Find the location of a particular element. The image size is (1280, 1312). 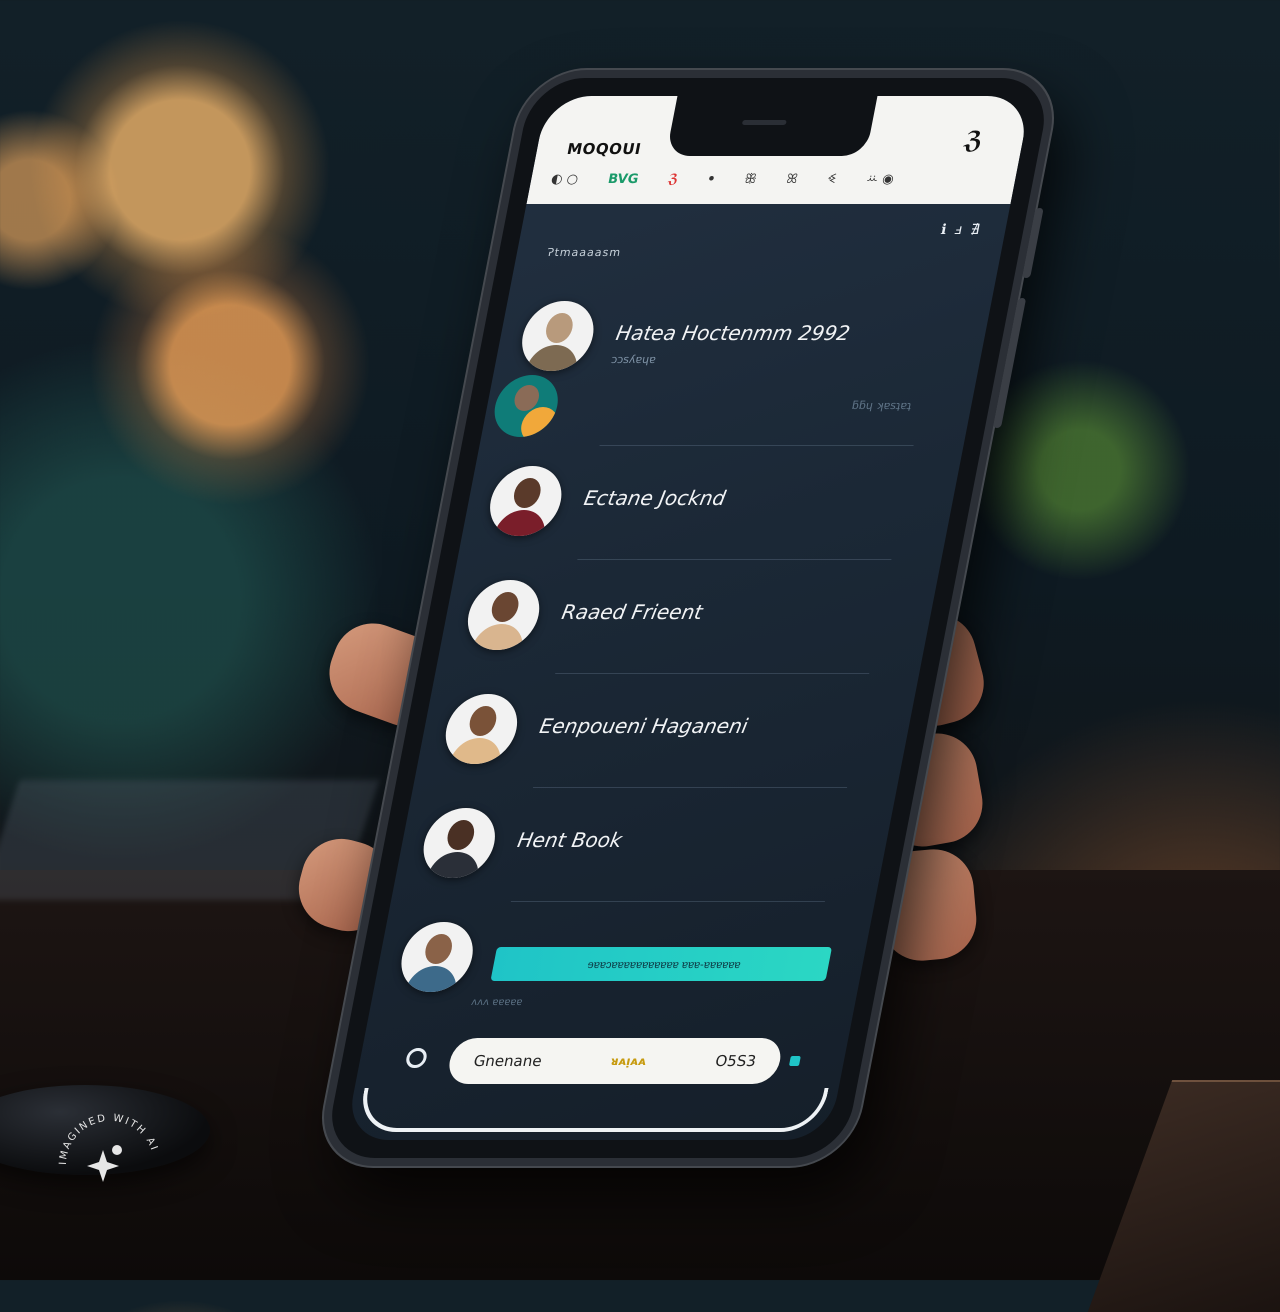

section-header: Ɂtmaaaasm is located at coordinates (584, 252).